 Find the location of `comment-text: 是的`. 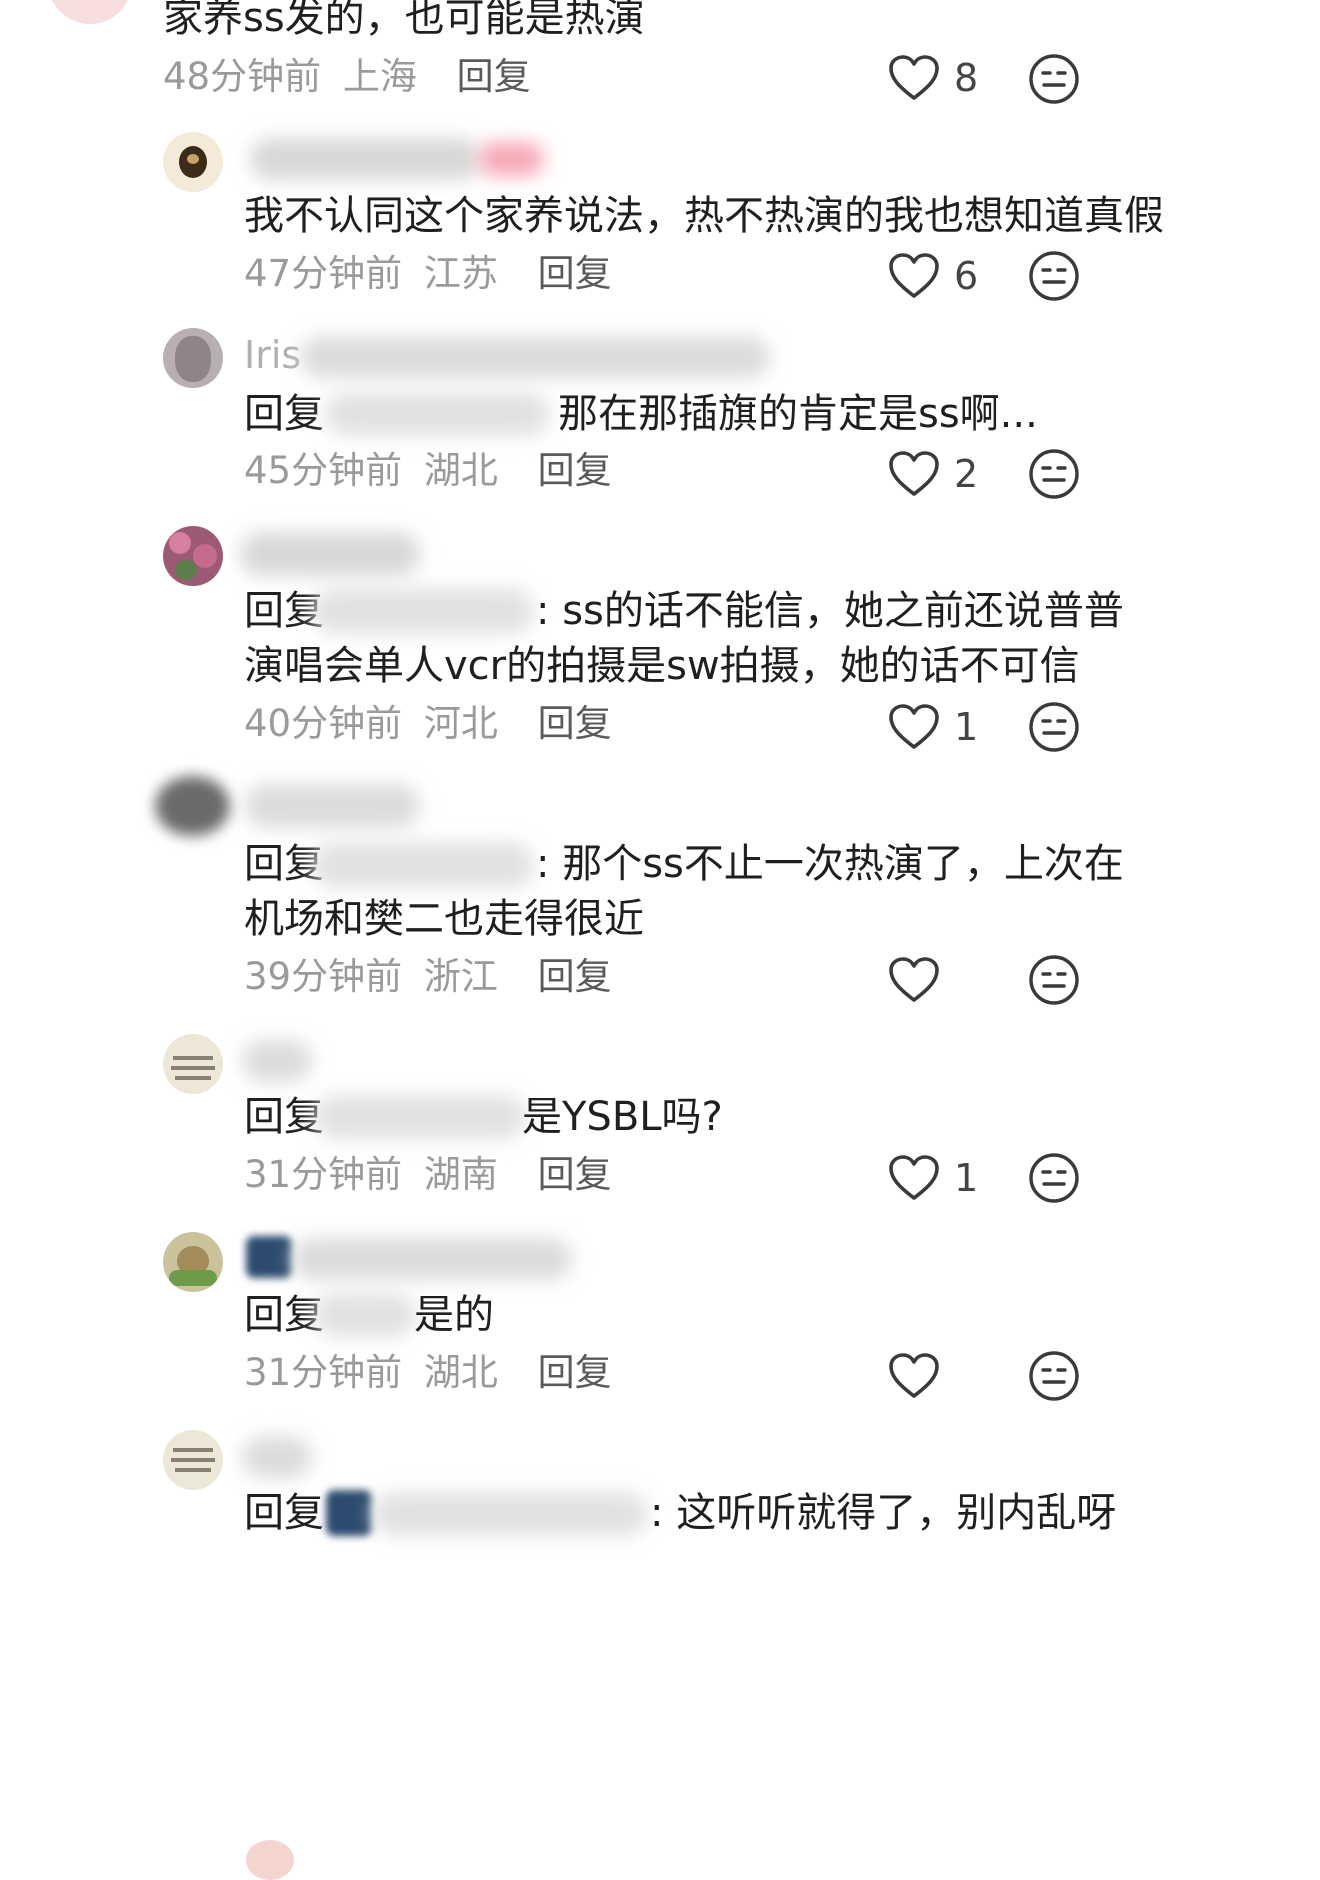

comment-text: 是的 is located at coordinates (454, 1315).